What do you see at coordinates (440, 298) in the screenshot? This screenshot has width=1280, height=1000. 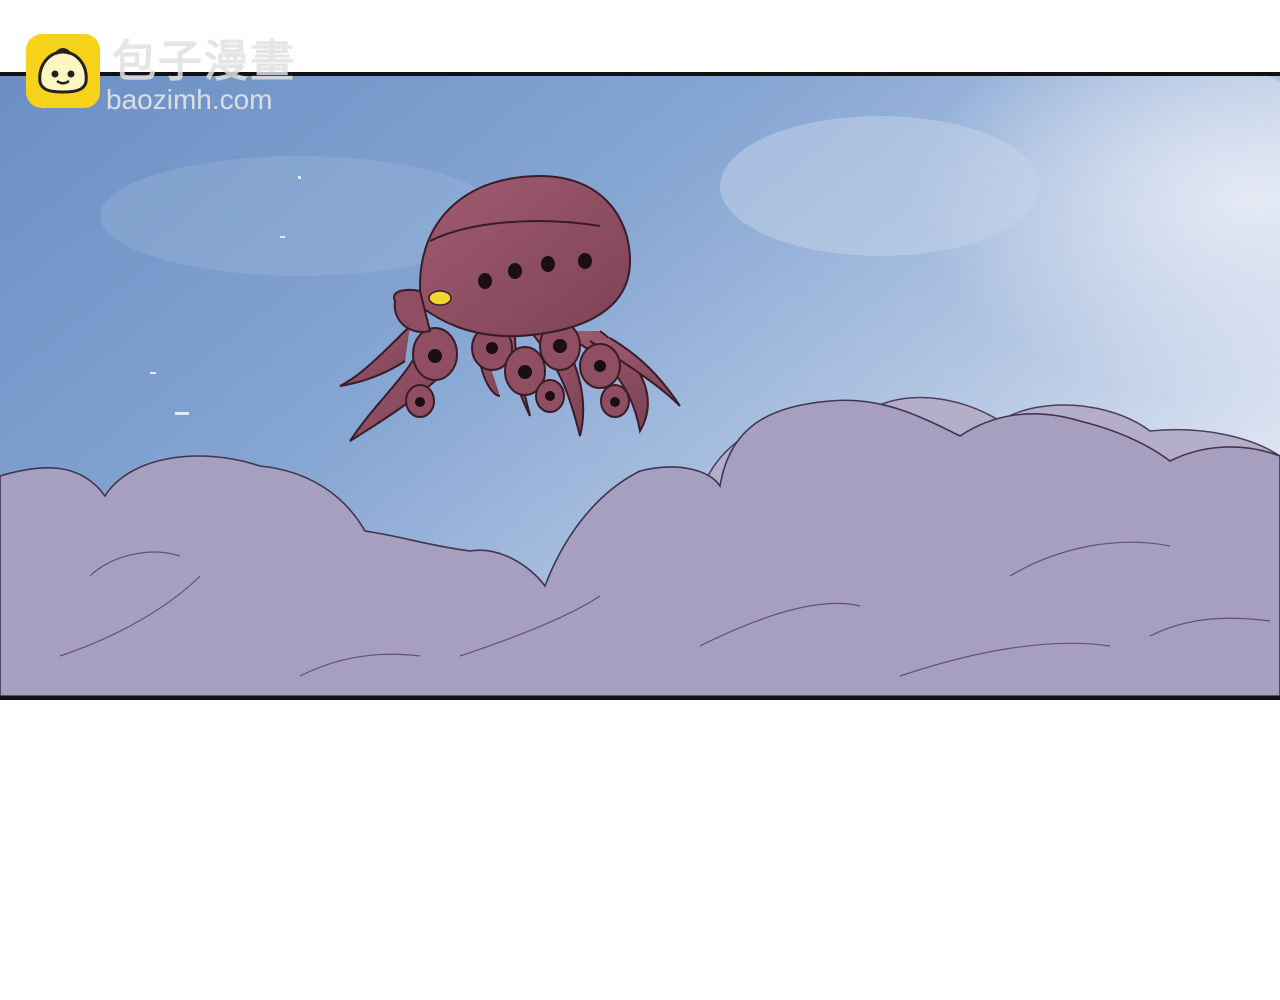 I see `octopus-eye` at bounding box center [440, 298].